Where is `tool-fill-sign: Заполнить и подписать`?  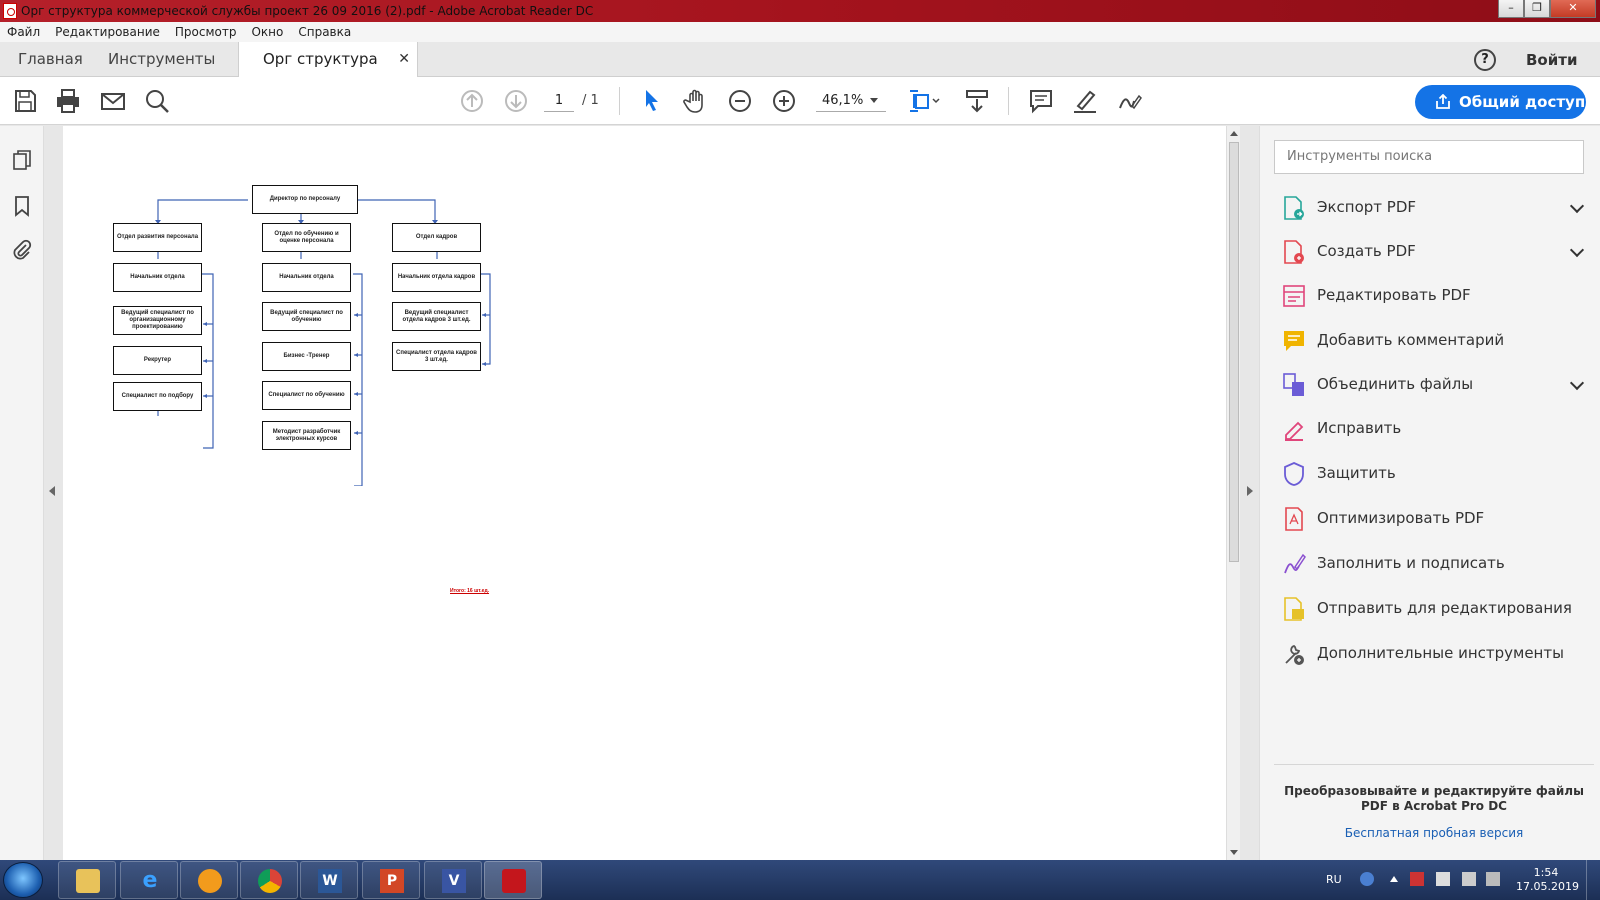
tool-fill-sign: Заполнить и подписать is located at coordinates (1432, 564).